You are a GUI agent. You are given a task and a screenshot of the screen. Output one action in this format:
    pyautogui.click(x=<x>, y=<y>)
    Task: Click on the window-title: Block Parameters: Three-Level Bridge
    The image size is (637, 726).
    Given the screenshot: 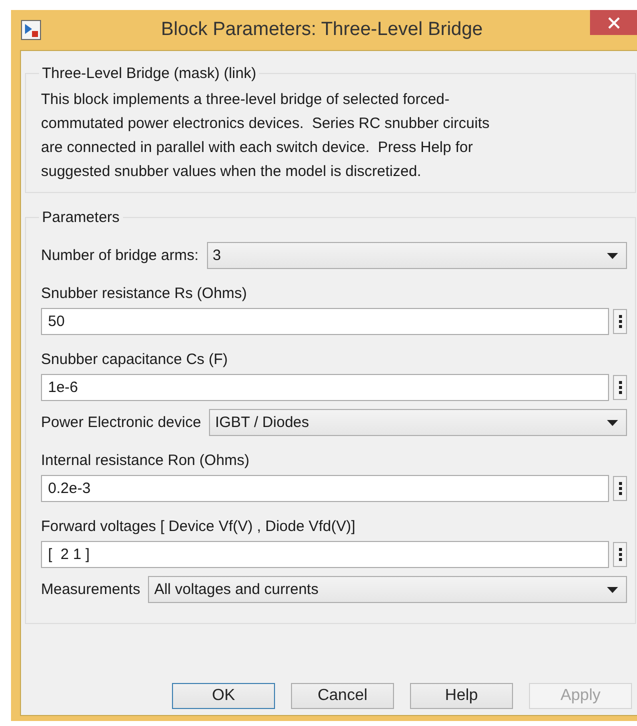 What is the action you would take?
    pyautogui.click(x=322, y=30)
    